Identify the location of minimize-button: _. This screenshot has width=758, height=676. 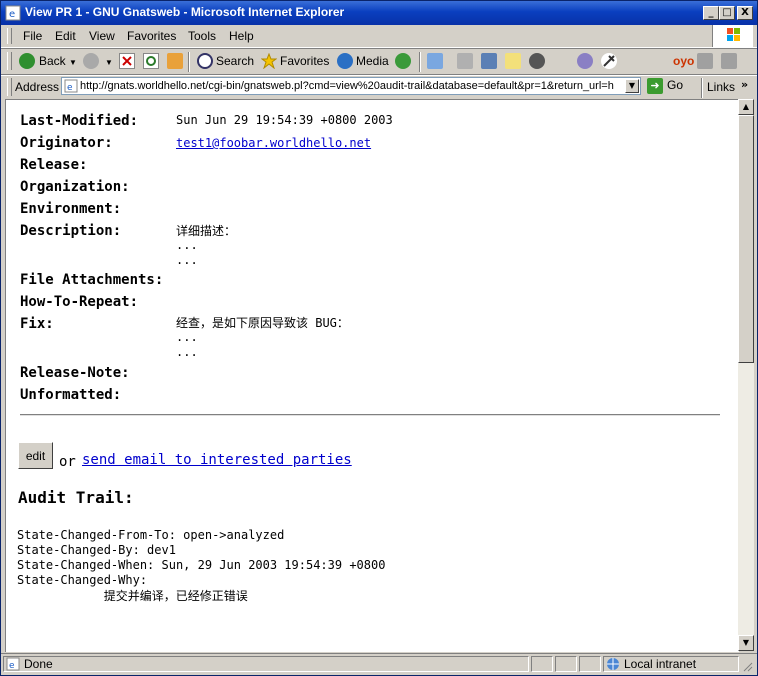
(711, 13).